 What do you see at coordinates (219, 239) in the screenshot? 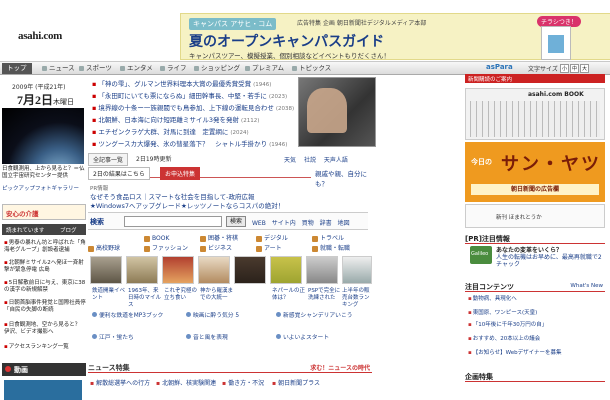
I see `category-link: 囲碁・将棋` at bounding box center [219, 239].